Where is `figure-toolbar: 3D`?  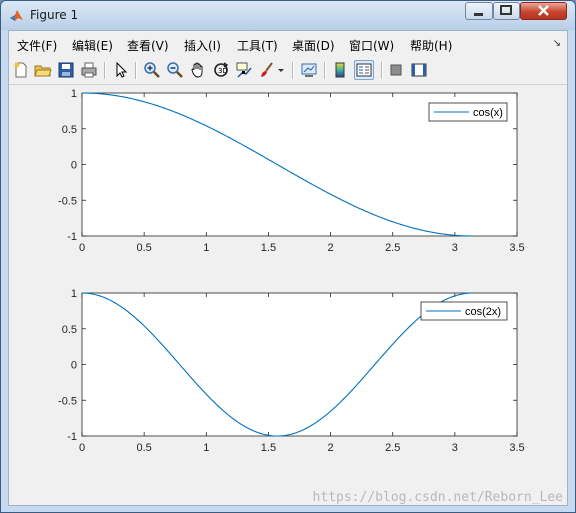
figure-toolbar: 3D is located at coordinates (288, 71).